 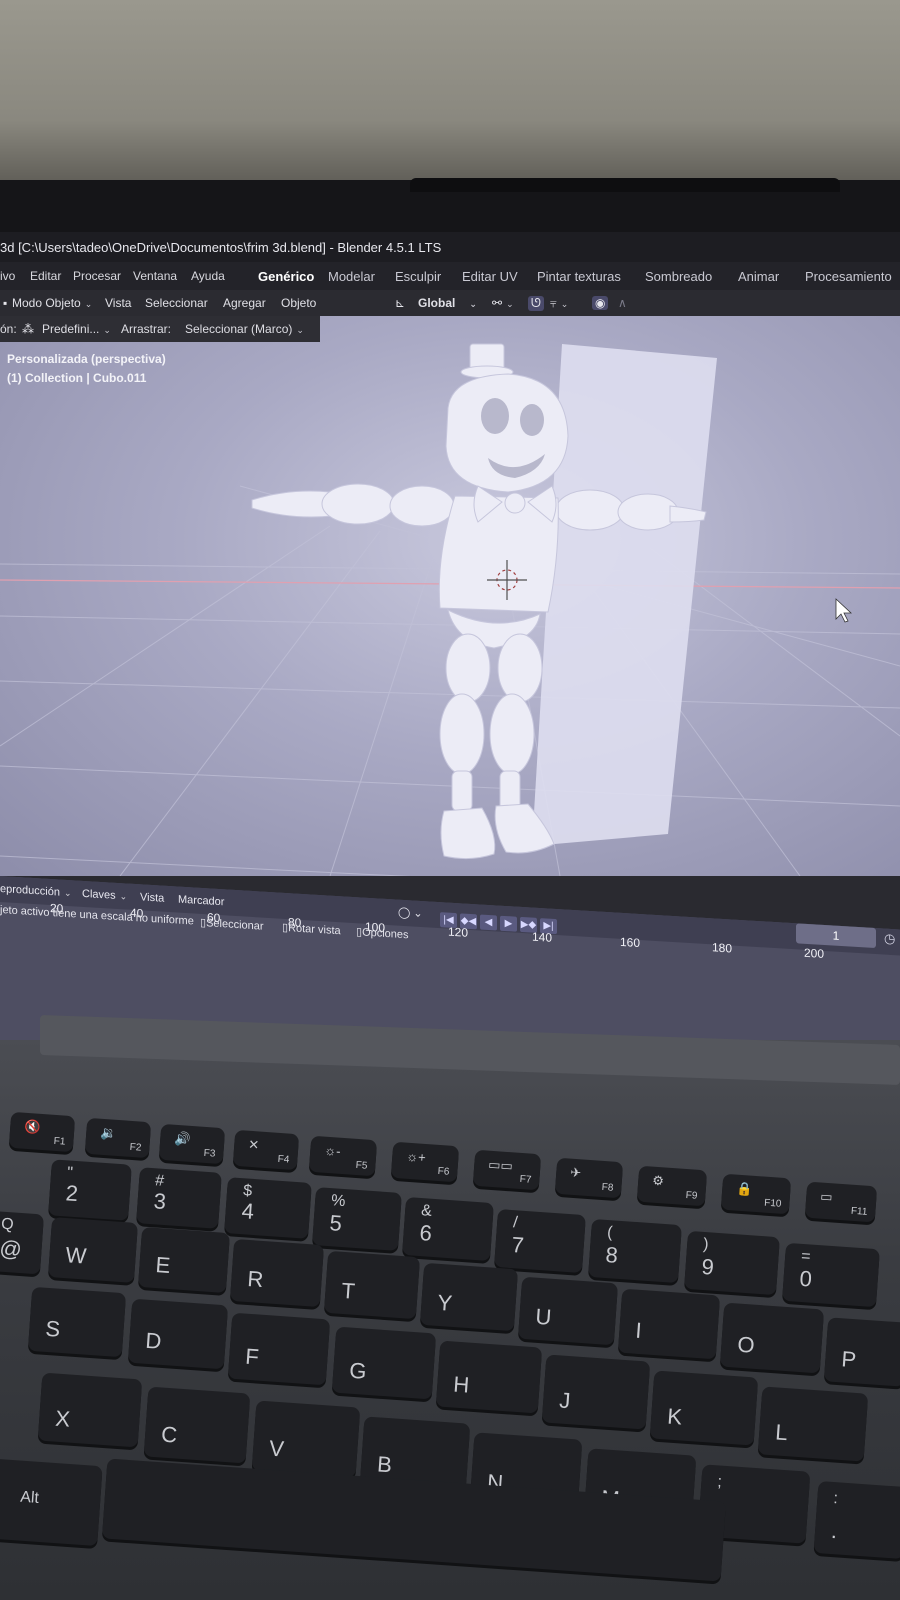 I want to click on key-colon: :., so click(x=856, y=1520).